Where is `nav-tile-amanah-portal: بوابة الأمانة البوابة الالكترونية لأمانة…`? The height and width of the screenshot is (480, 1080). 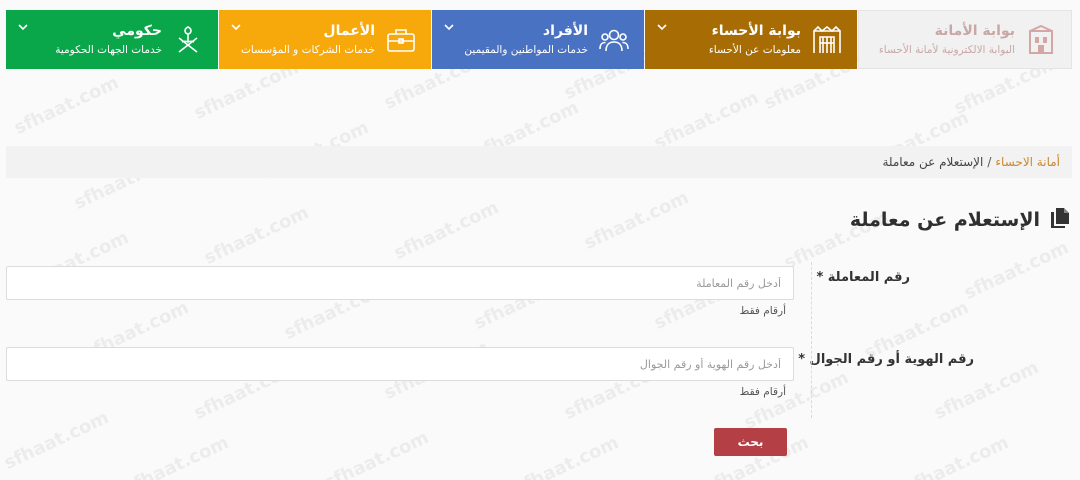
nav-tile-amanah-portal: بوابة الأمانة البوابة الالكترونية لأمانة… is located at coordinates (965, 39).